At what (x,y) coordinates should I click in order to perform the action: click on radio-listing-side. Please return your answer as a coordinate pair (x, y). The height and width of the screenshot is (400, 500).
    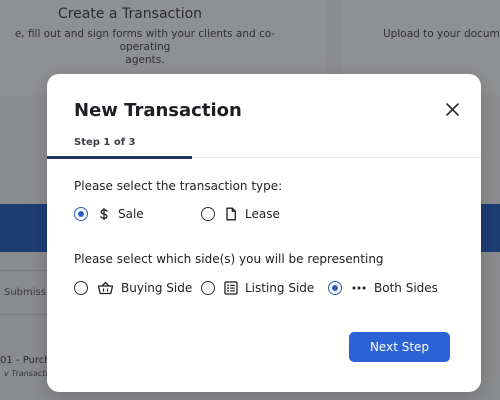
    Looking at the image, I should click on (208, 288).